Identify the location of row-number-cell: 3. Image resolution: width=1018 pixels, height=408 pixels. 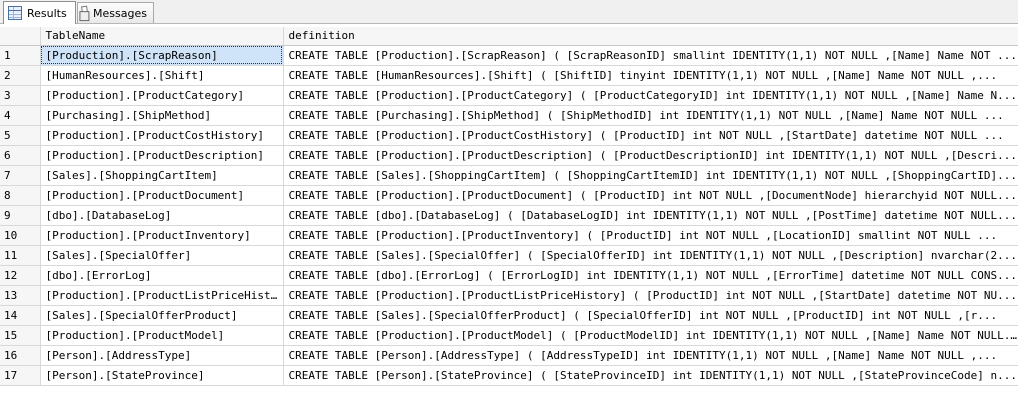
(20, 95).